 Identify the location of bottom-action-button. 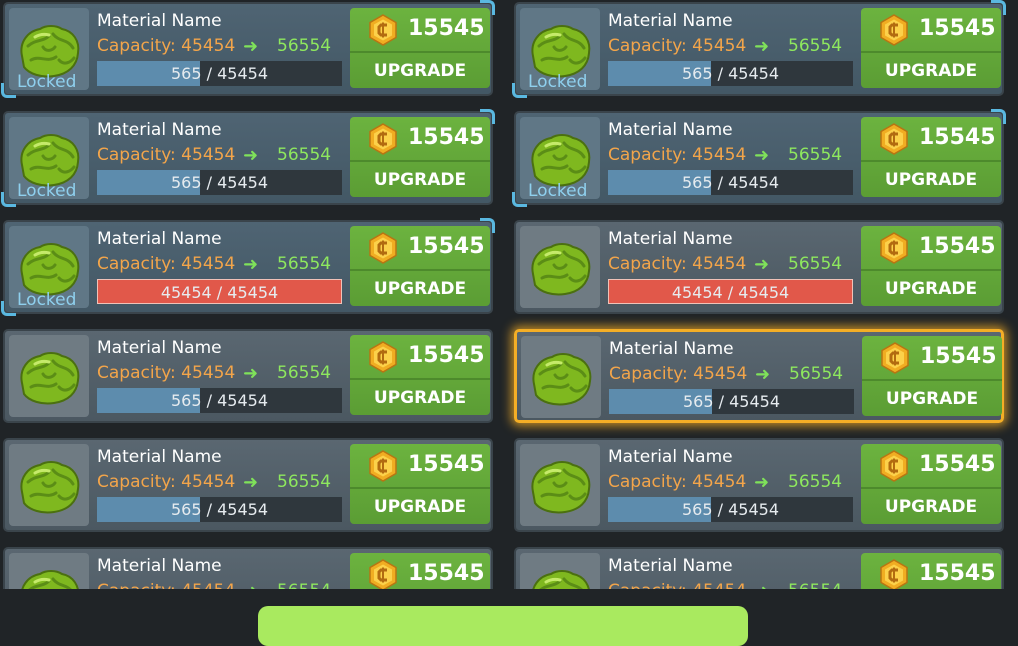
(503, 626).